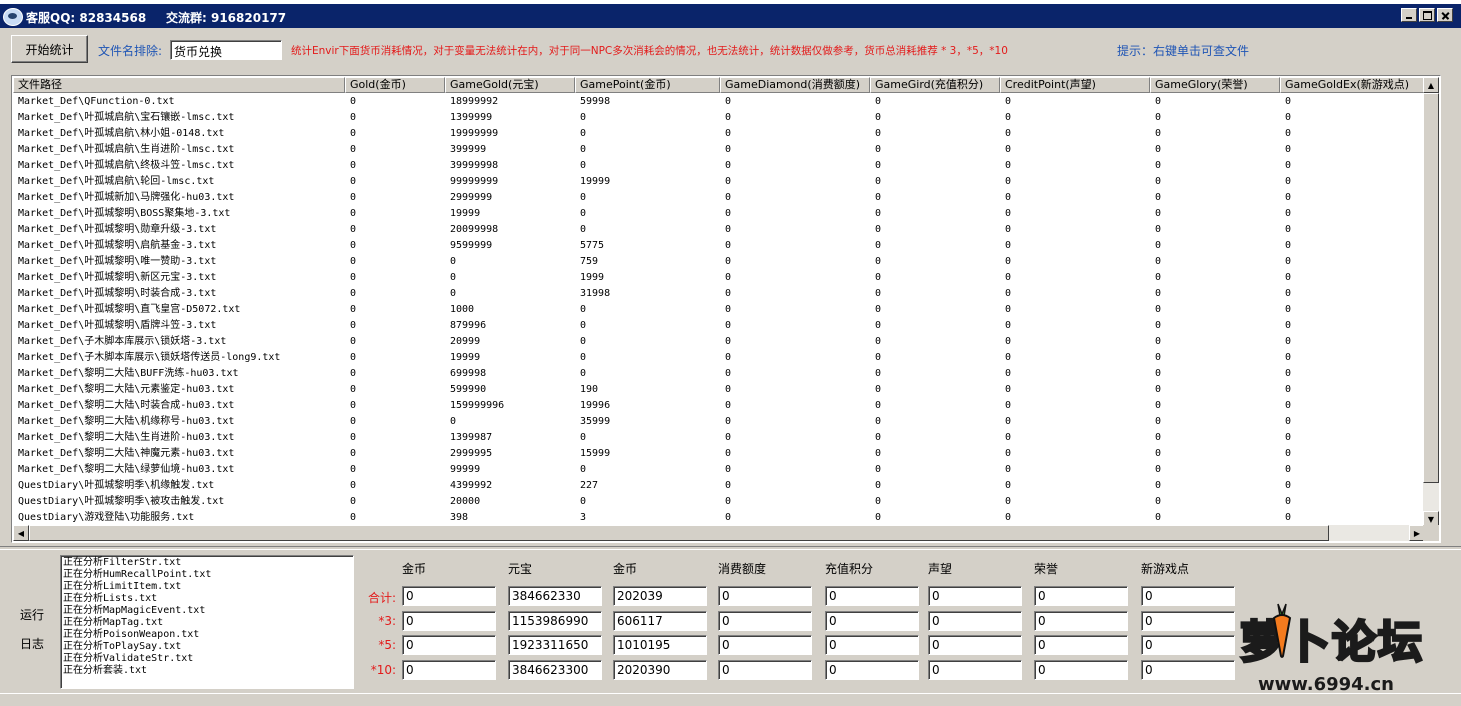 The width and height of the screenshot is (1461, 706). What do you see at coordinates (719, 502) in the screenshot?
I see `table-row: QuestDiary\叶孤城黎明季\被攻击触发.txt 0 20000 0 0 0 0 0 0` at bounding box center [719, 502].